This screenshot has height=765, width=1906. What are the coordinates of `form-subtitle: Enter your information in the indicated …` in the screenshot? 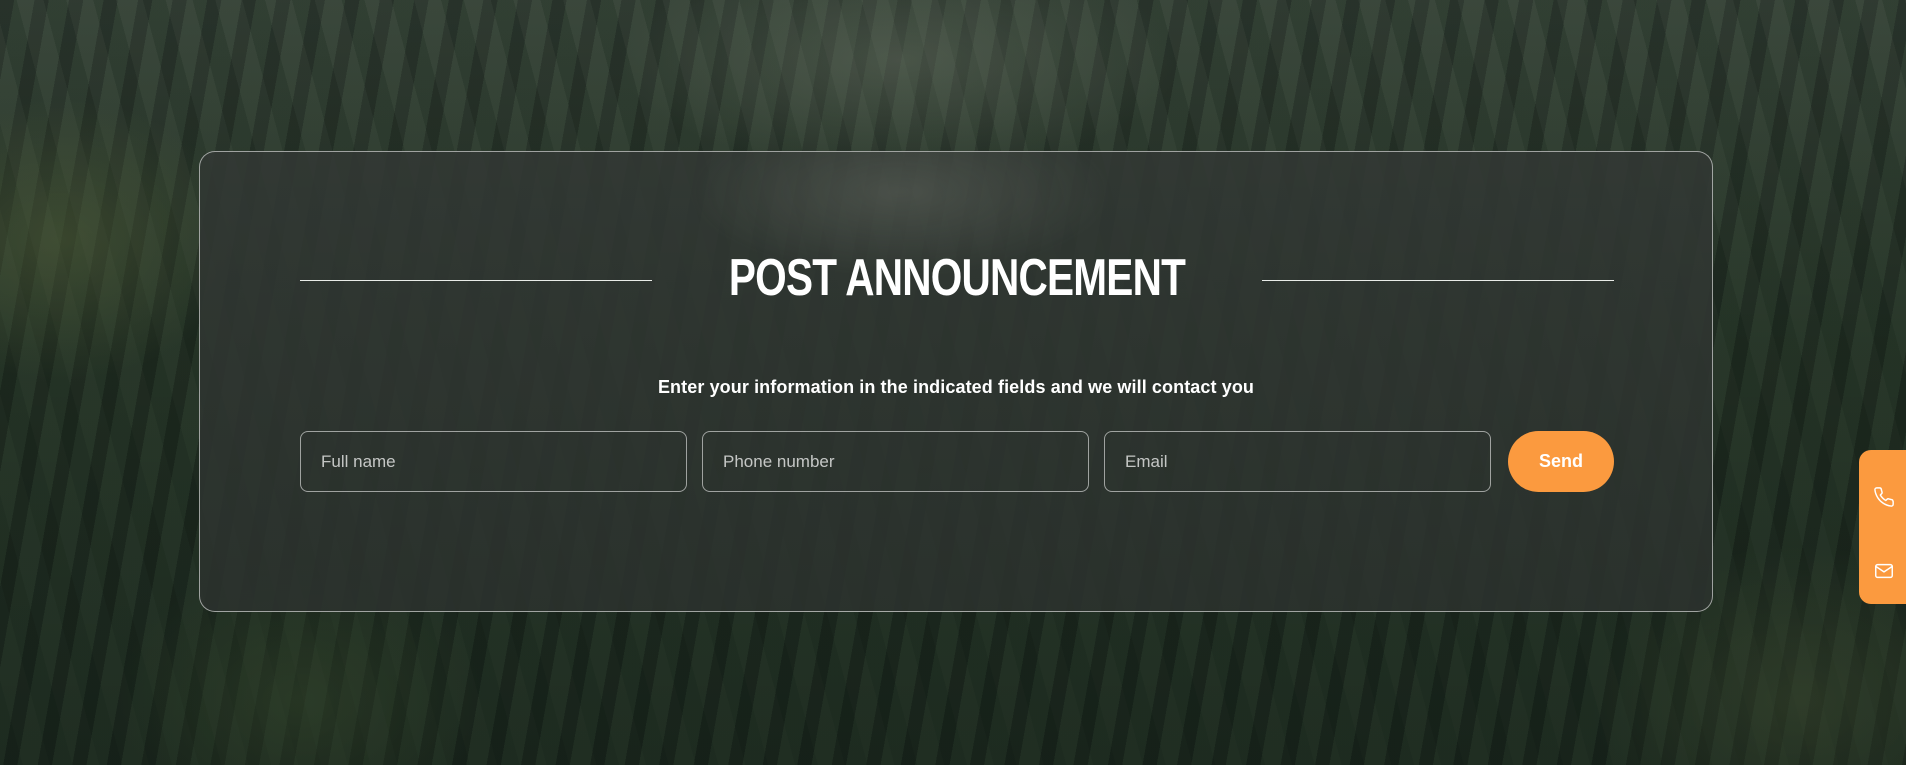 It's located at (956, 387).